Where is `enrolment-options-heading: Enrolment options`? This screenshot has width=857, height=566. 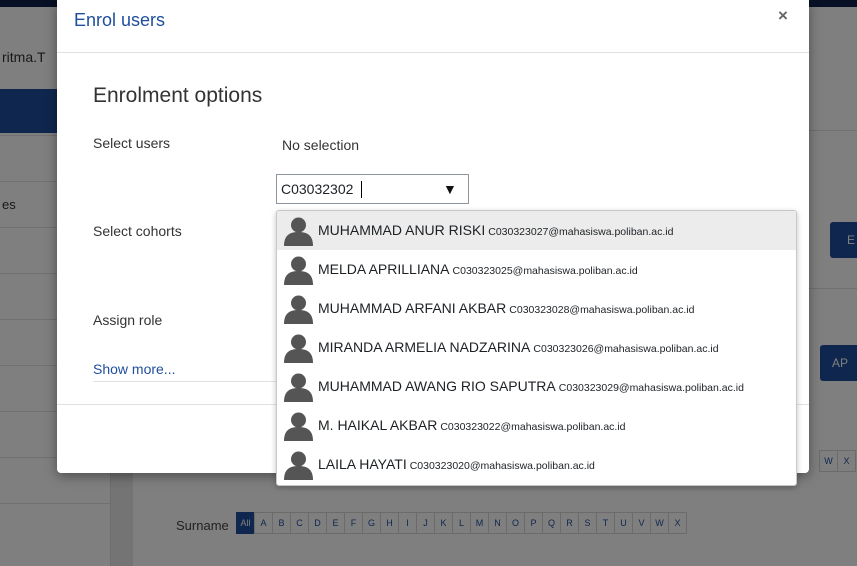 enrolment-options-heading: Enrolment options is located at coordinates (178, 95).